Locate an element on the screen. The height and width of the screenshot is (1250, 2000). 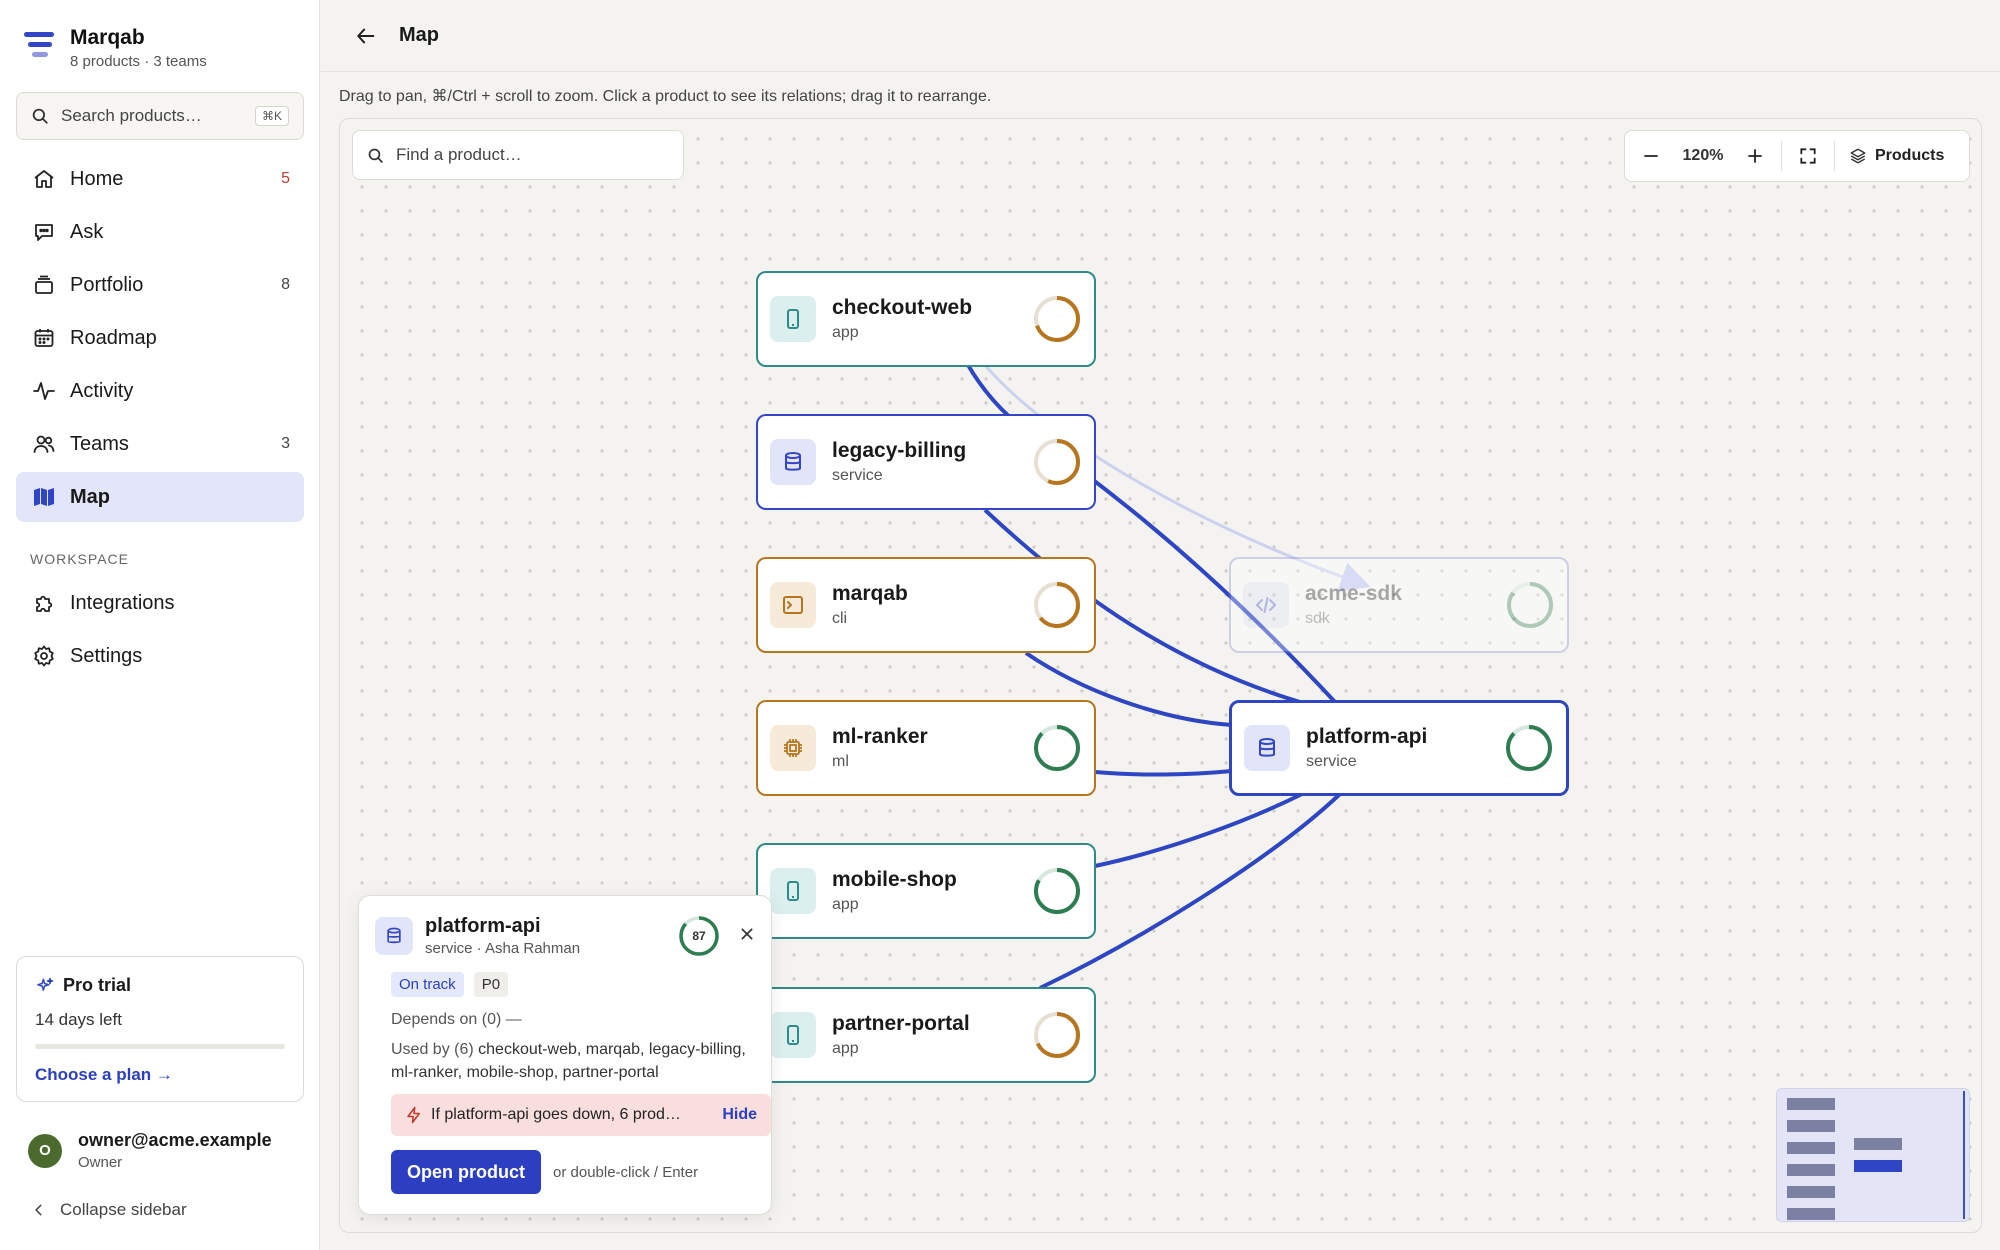
node-name: marqab is located at coordinates (870, 593).